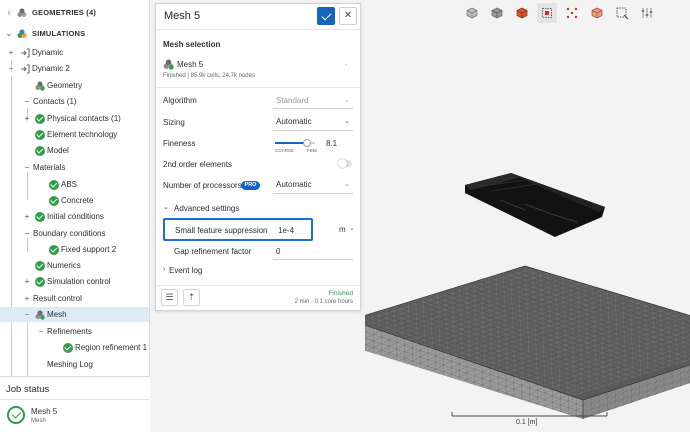 This screenshot has width=690, height=432. Describe the element at coordinates (323, 302) in the screenshot. I see `duration-text: 2 min · 0.1 core hours` at that location.